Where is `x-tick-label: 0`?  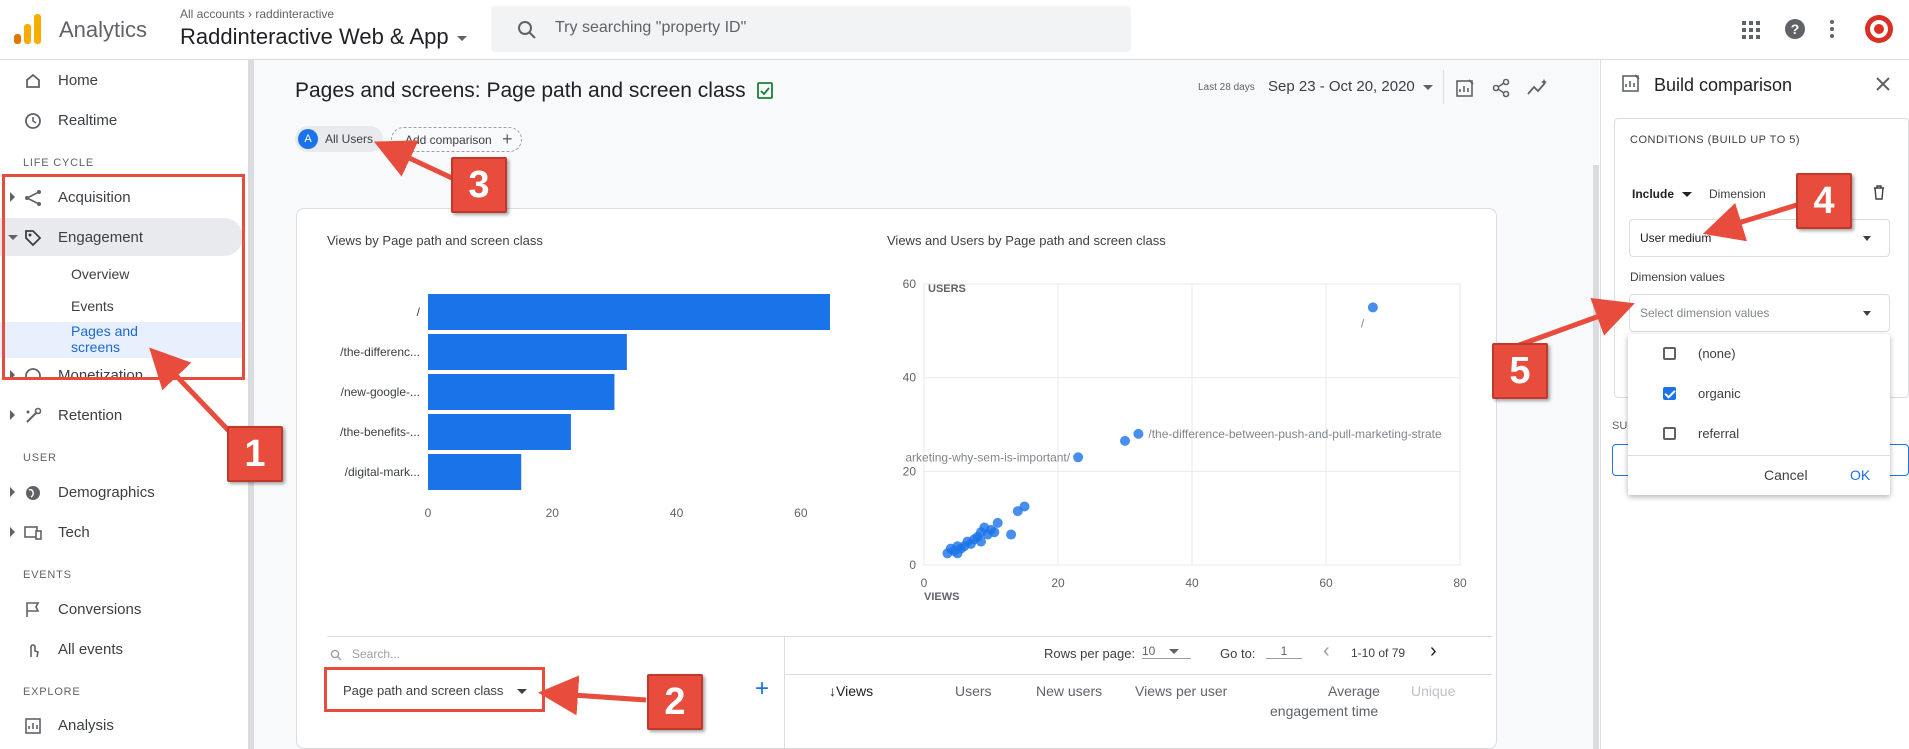 x-tick-label: 0 is located at coordinates (924, 583).